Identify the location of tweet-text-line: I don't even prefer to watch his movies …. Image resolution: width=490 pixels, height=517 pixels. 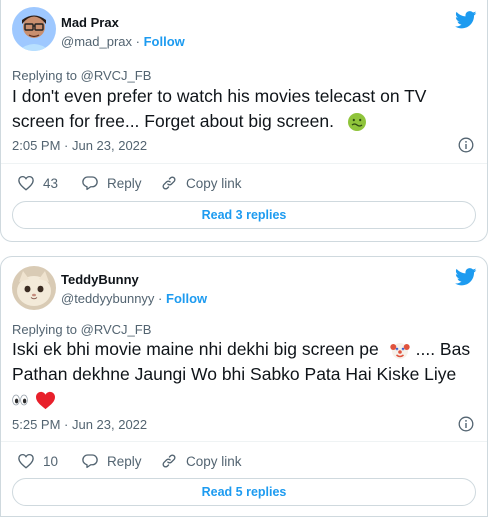
(219, 96).